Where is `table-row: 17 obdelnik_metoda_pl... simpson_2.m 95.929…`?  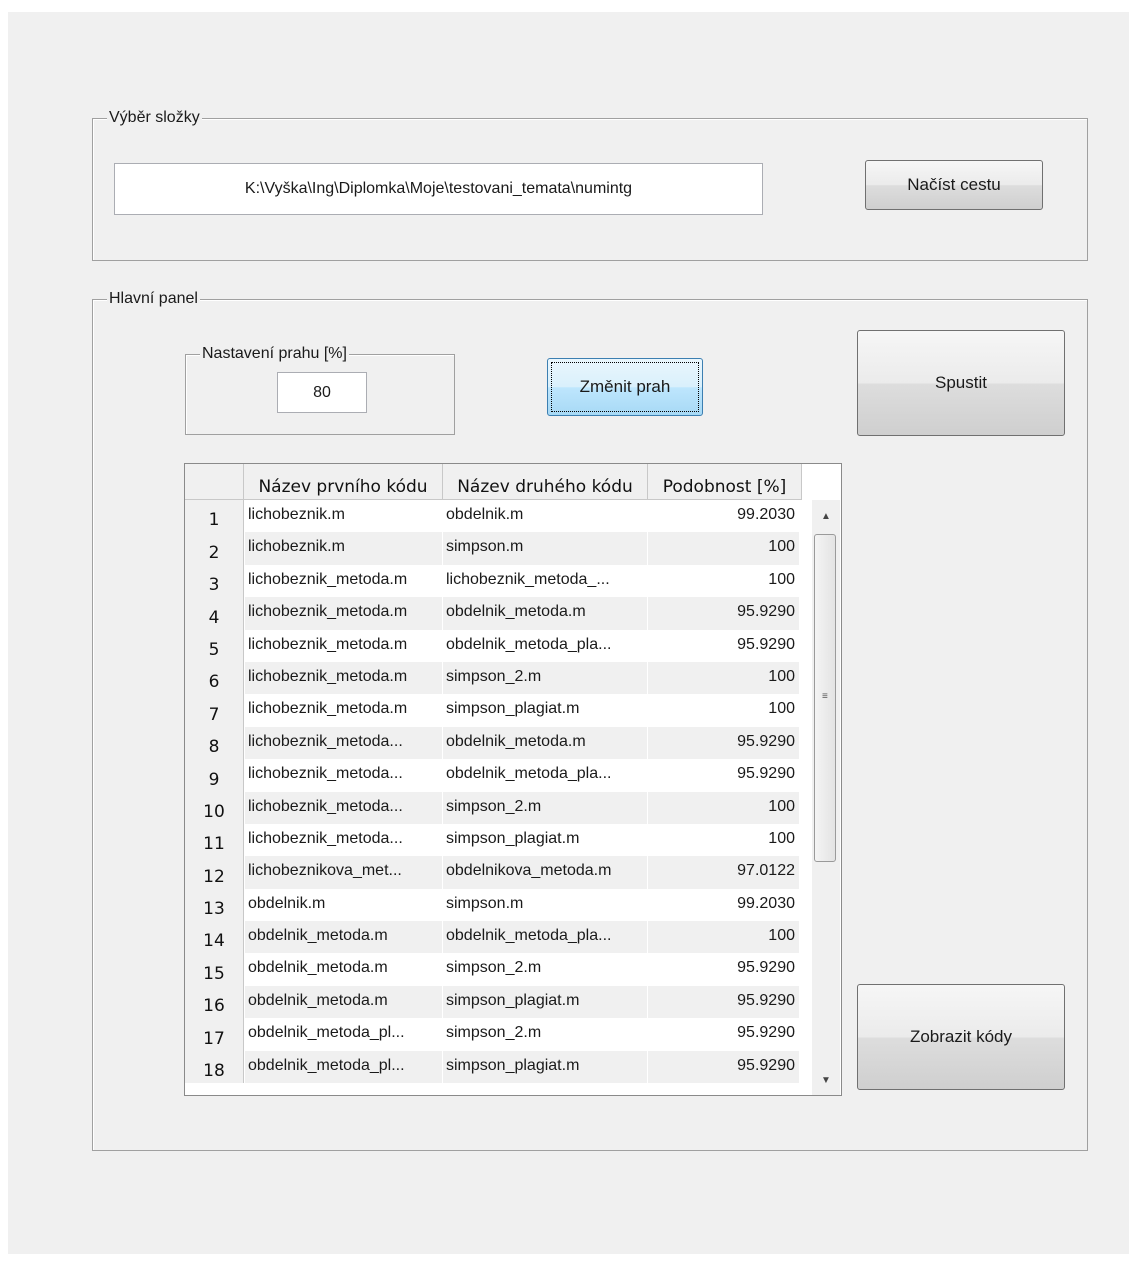 table-row: 17 obdelnik_metoda_pl... simpson_2.m 95.929… is located at coordinates (493, 1034).